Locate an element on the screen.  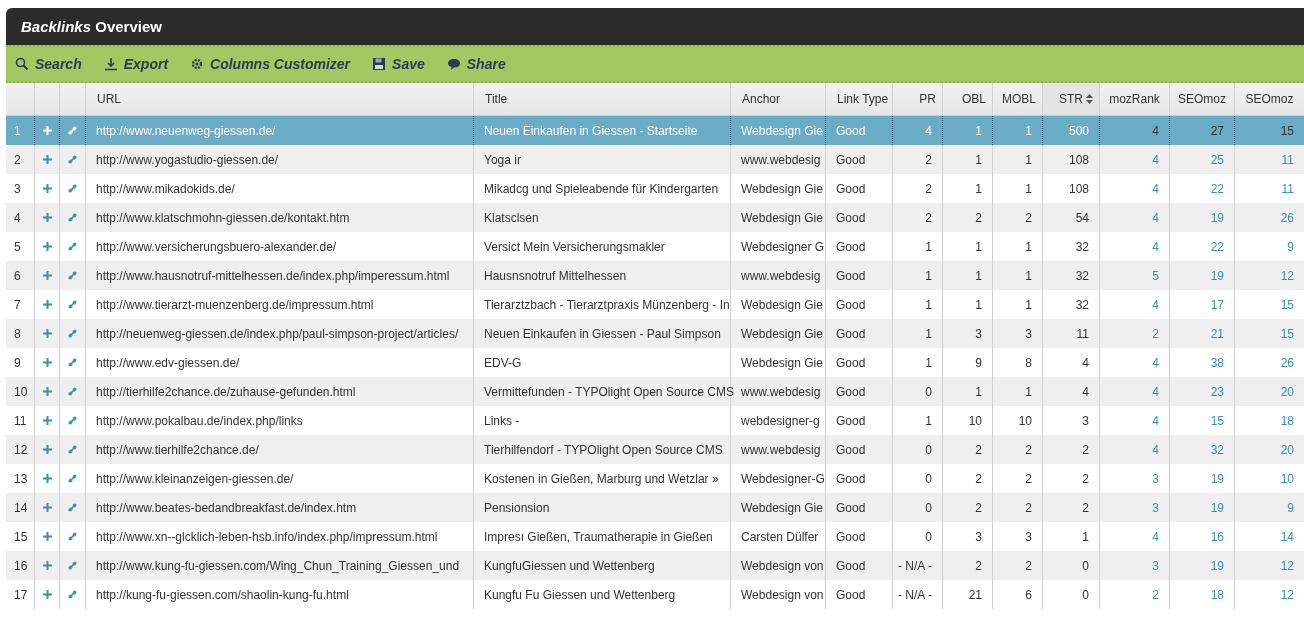
toolbar-button: Save is located at coordinates (398, 64).